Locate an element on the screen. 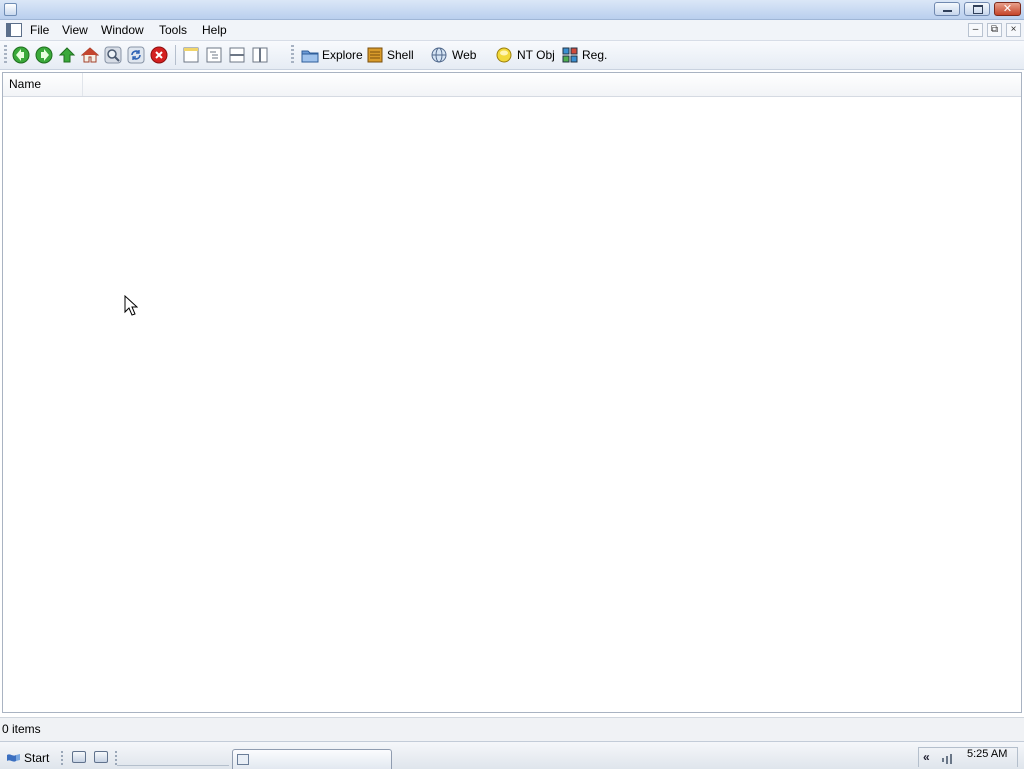 Image resolution: width=1024 pixels, height=769 pixels. window-maximize-button is located at coordinates (977, 9).